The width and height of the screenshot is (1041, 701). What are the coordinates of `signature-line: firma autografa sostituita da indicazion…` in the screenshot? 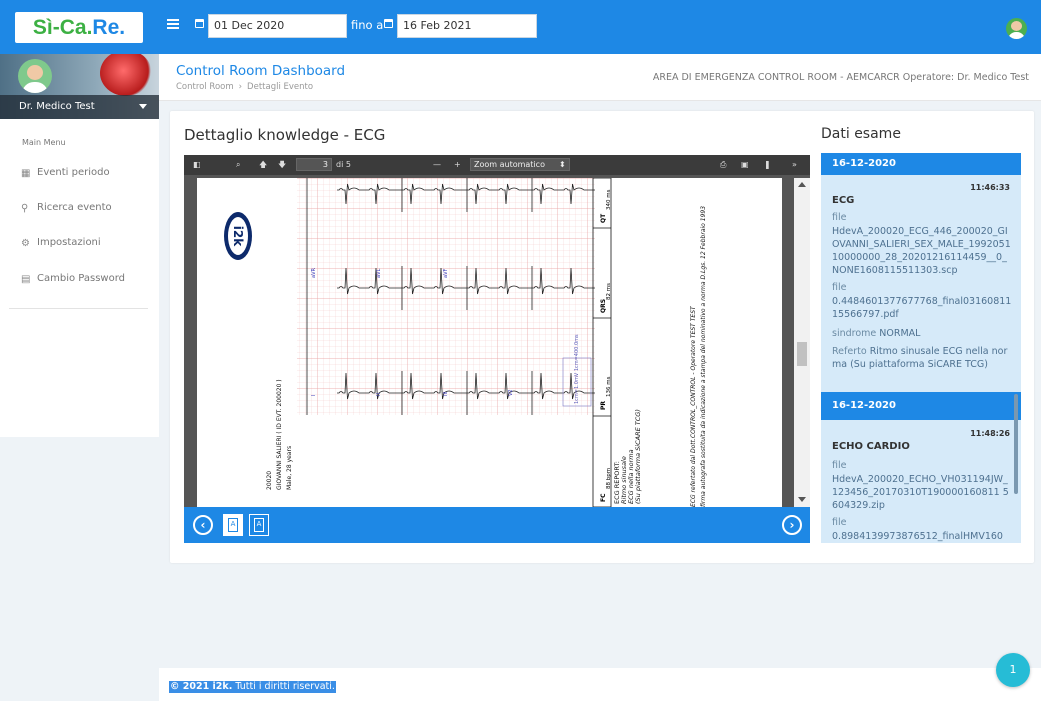 It's located at (703, 356).